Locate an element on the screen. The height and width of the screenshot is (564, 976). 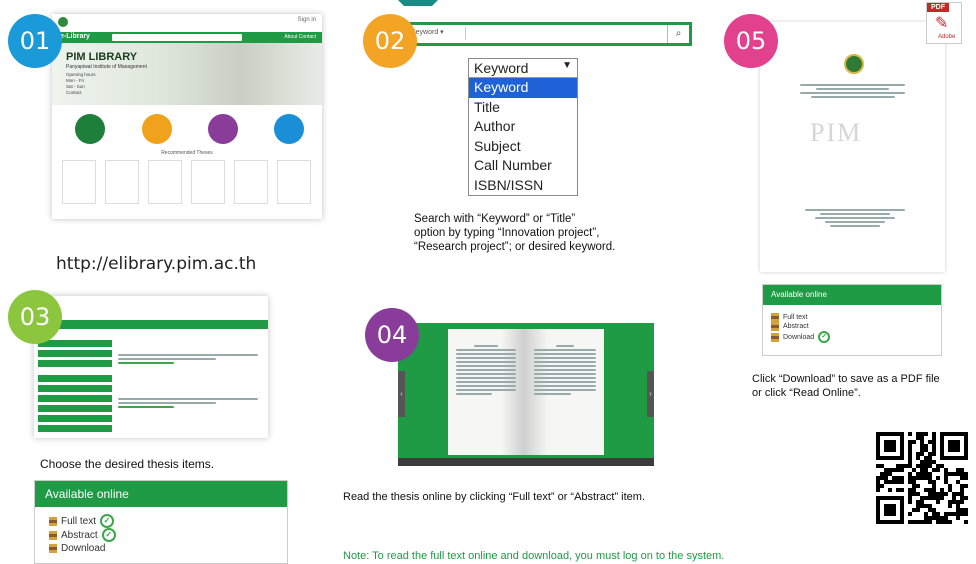
pim-seal-icon is located at coordinates (854, 64).